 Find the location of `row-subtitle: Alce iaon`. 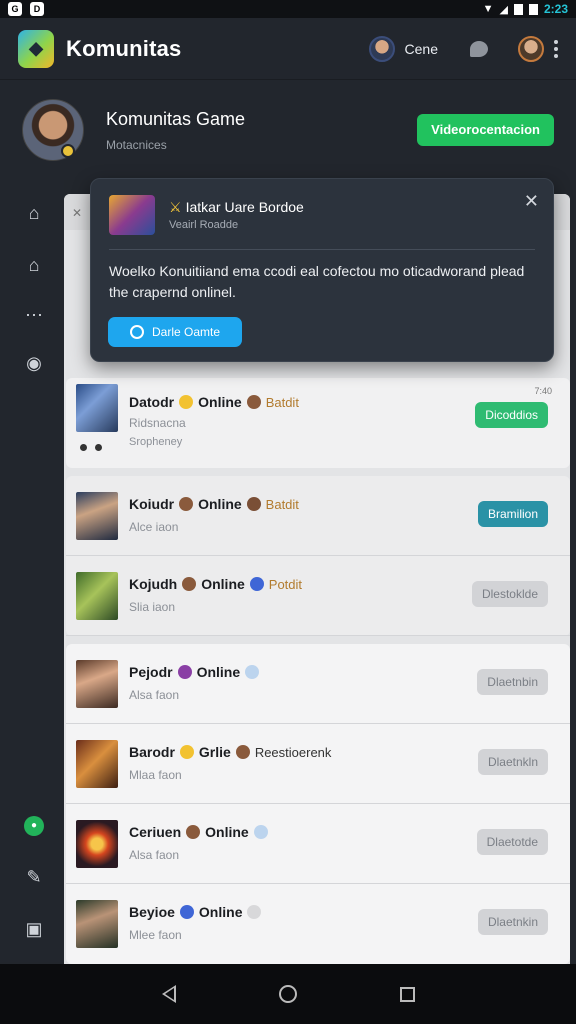

row-subtitle: Alce iaon is located at coordinates (154, 527).